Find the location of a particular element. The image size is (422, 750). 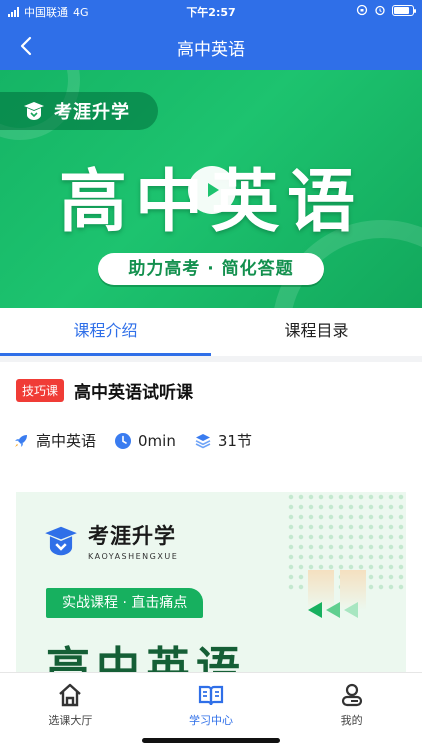

tabbar-mine: 我的 is located at coordinates (351, 711).